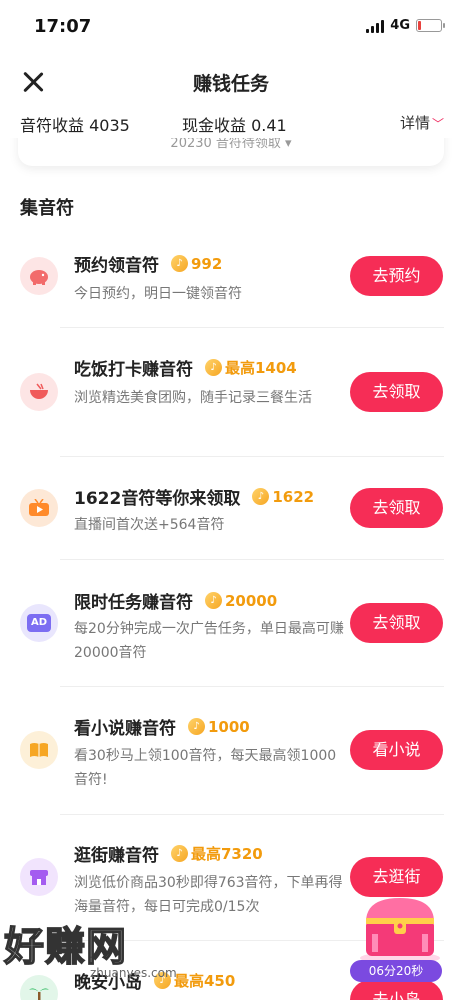 This screenshot has width=462, height=1000. What do you see at coordinates (39, 987) in the screenshot?
I see `palm-tree-icon` at bounding box center [39, 987].